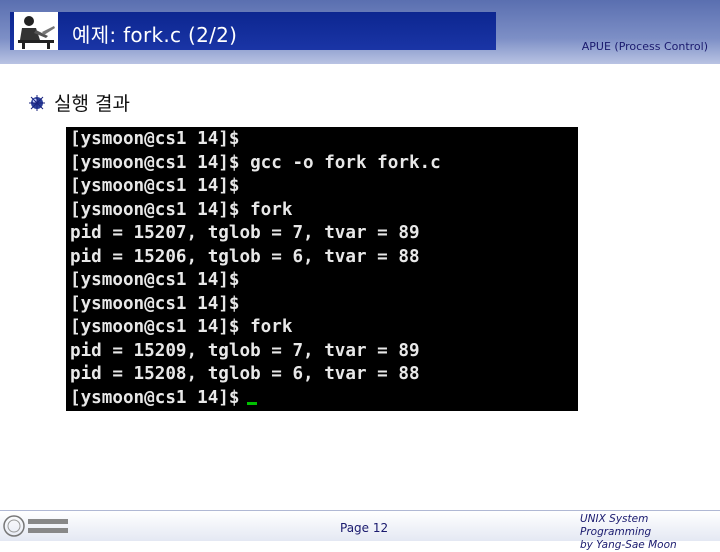 The image size is (720, 552). I want to click on terminal-line: [ysmoon@cs1 14]$ gcc -o fork fork.c, so click(255, 162).